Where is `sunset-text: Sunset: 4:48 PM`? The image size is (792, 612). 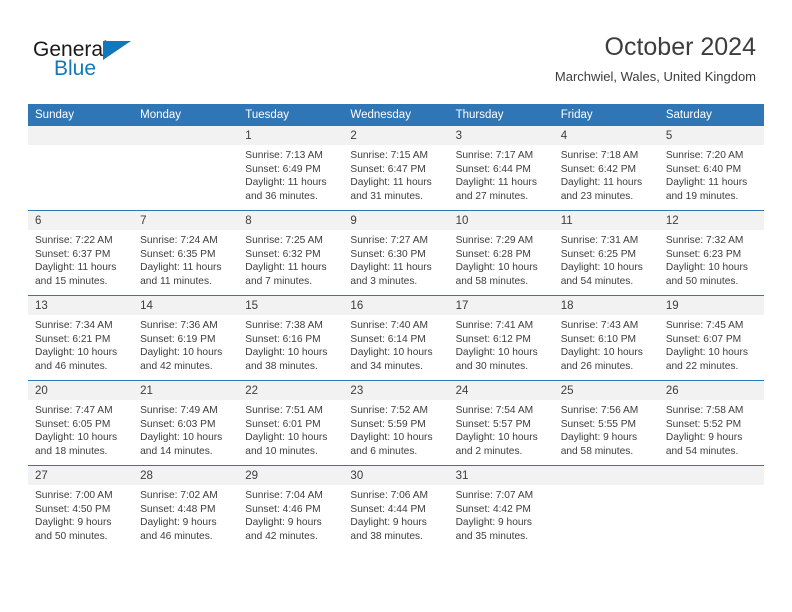 sunset-text: Sunset: 4:48 PM is located at coordinates (178, 509).